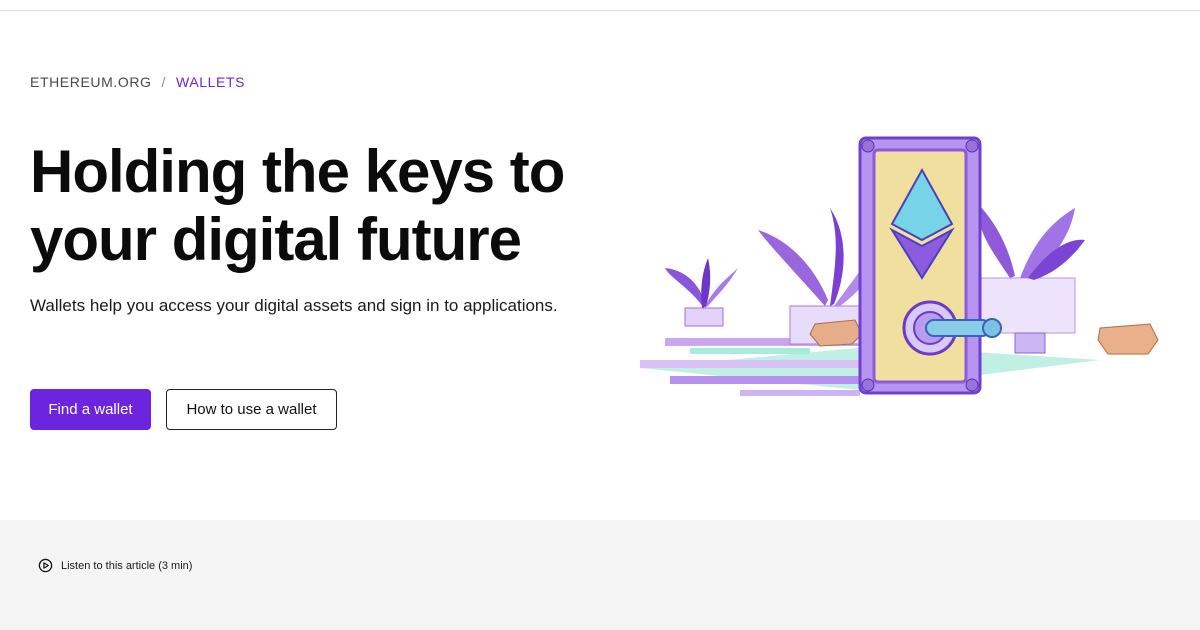 The image size is (1200, 630). What do you see at coordinates (45, 565) in the screenshot?
I see `play-circle-icon` at bounding box center [45, 565].